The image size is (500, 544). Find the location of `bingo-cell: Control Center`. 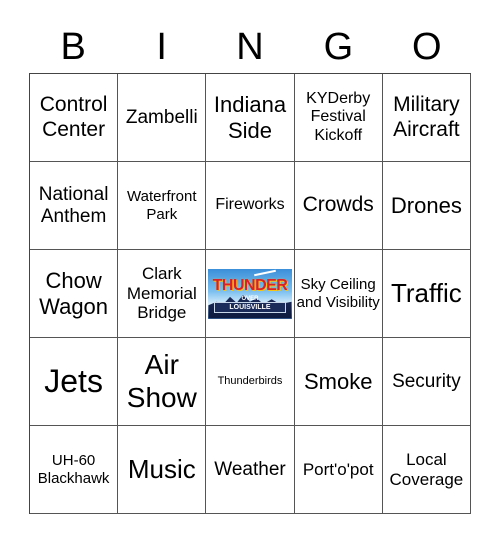

bingo-cell: Control Center is located at coordinates (74, 118).